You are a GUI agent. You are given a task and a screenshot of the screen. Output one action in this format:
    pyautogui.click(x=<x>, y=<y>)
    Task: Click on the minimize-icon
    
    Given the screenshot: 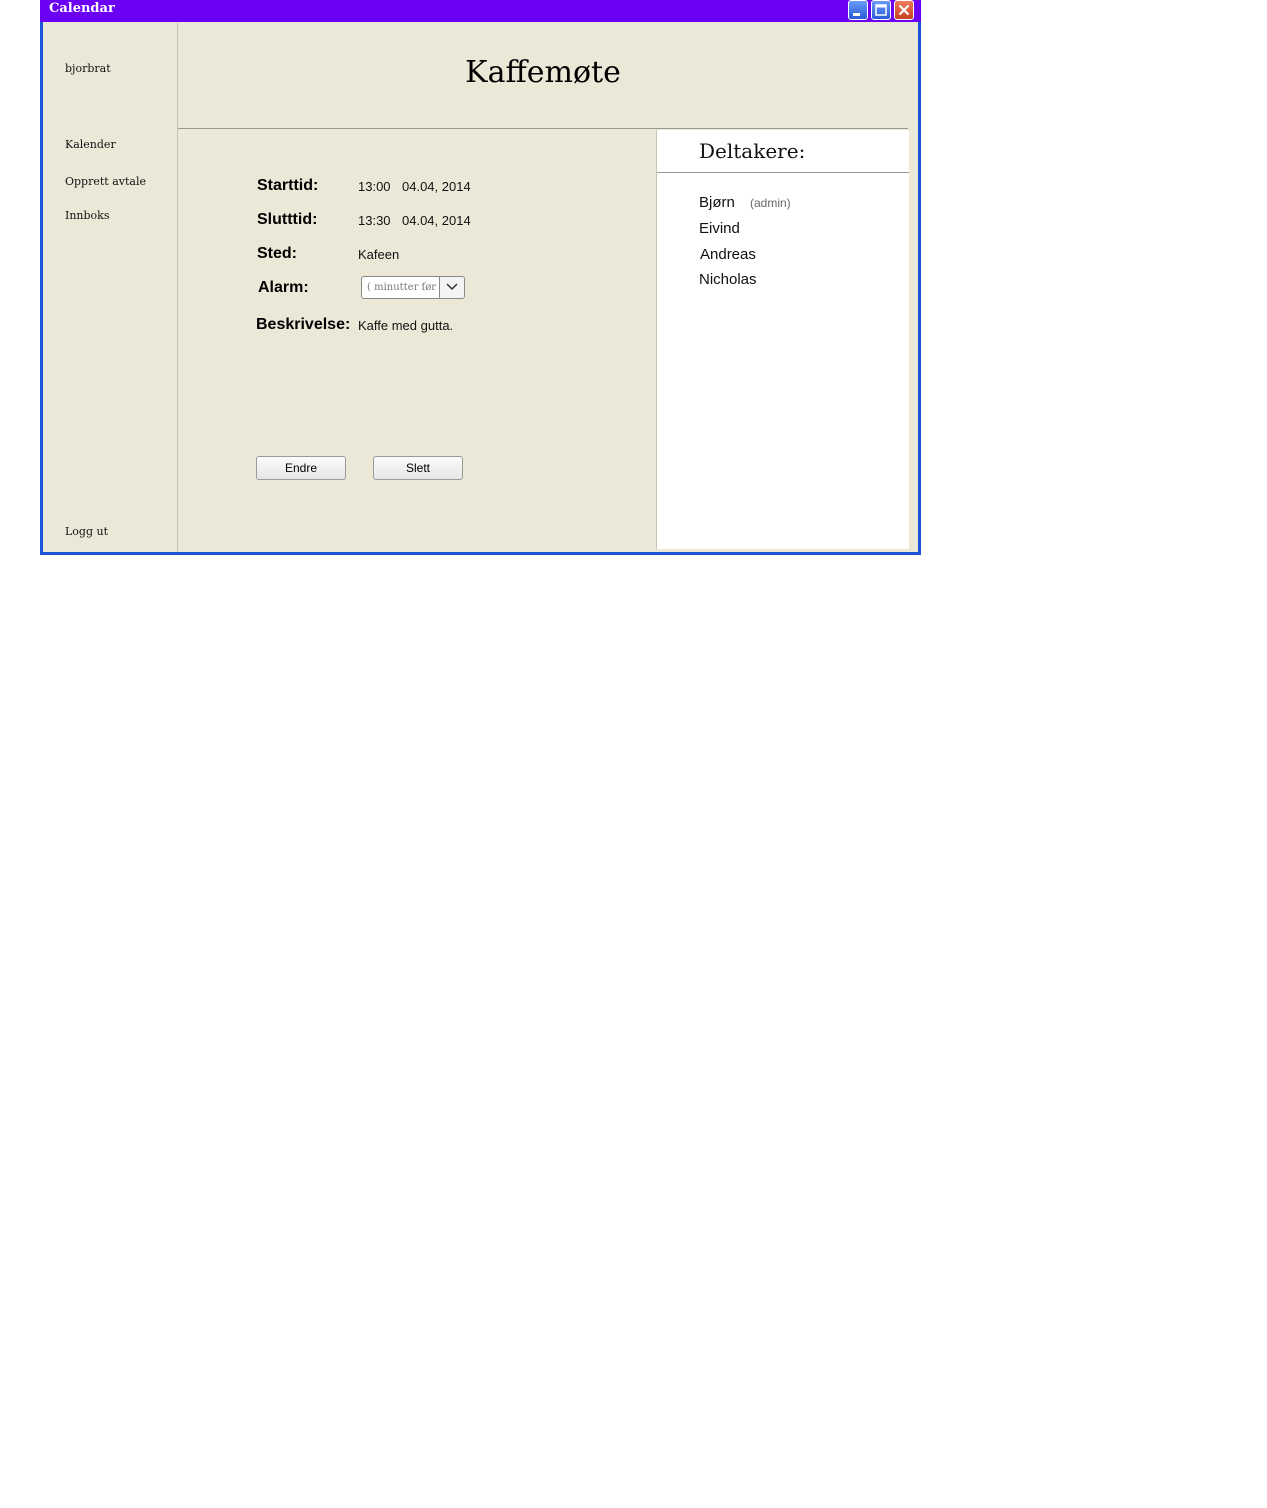 What is the action you would take?
    pyautogui.click(x=856, y=14)
    